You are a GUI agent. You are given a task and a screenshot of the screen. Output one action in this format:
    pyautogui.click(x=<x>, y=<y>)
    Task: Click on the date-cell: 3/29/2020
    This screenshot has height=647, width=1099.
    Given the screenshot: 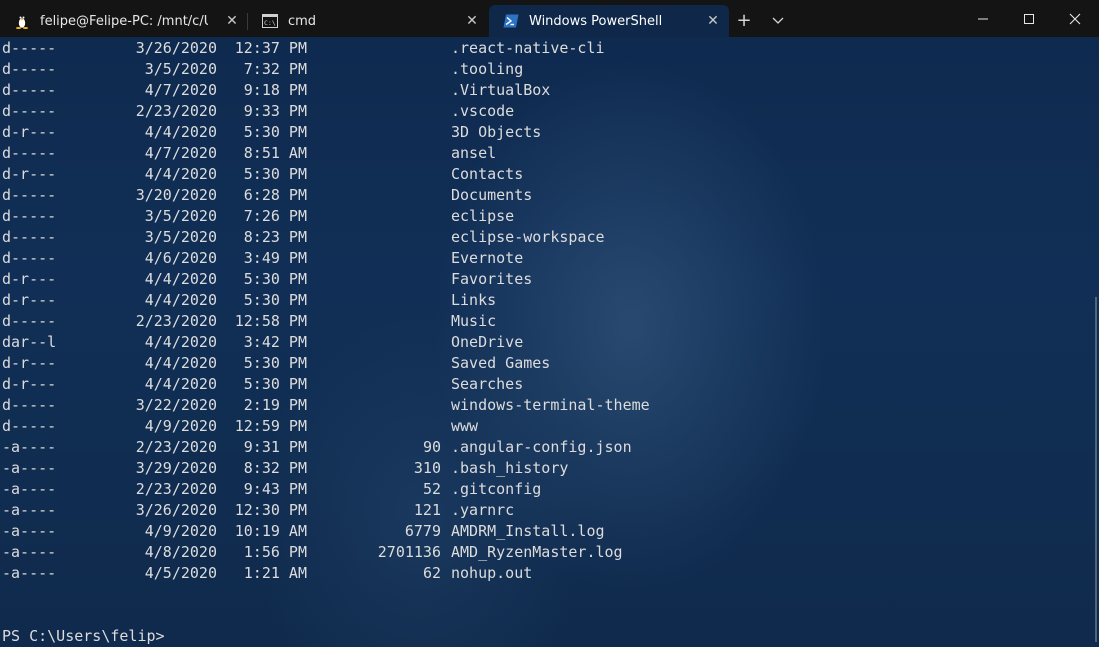 What is the action you would take?
    pyautogui.click(x=176, y=468)
    